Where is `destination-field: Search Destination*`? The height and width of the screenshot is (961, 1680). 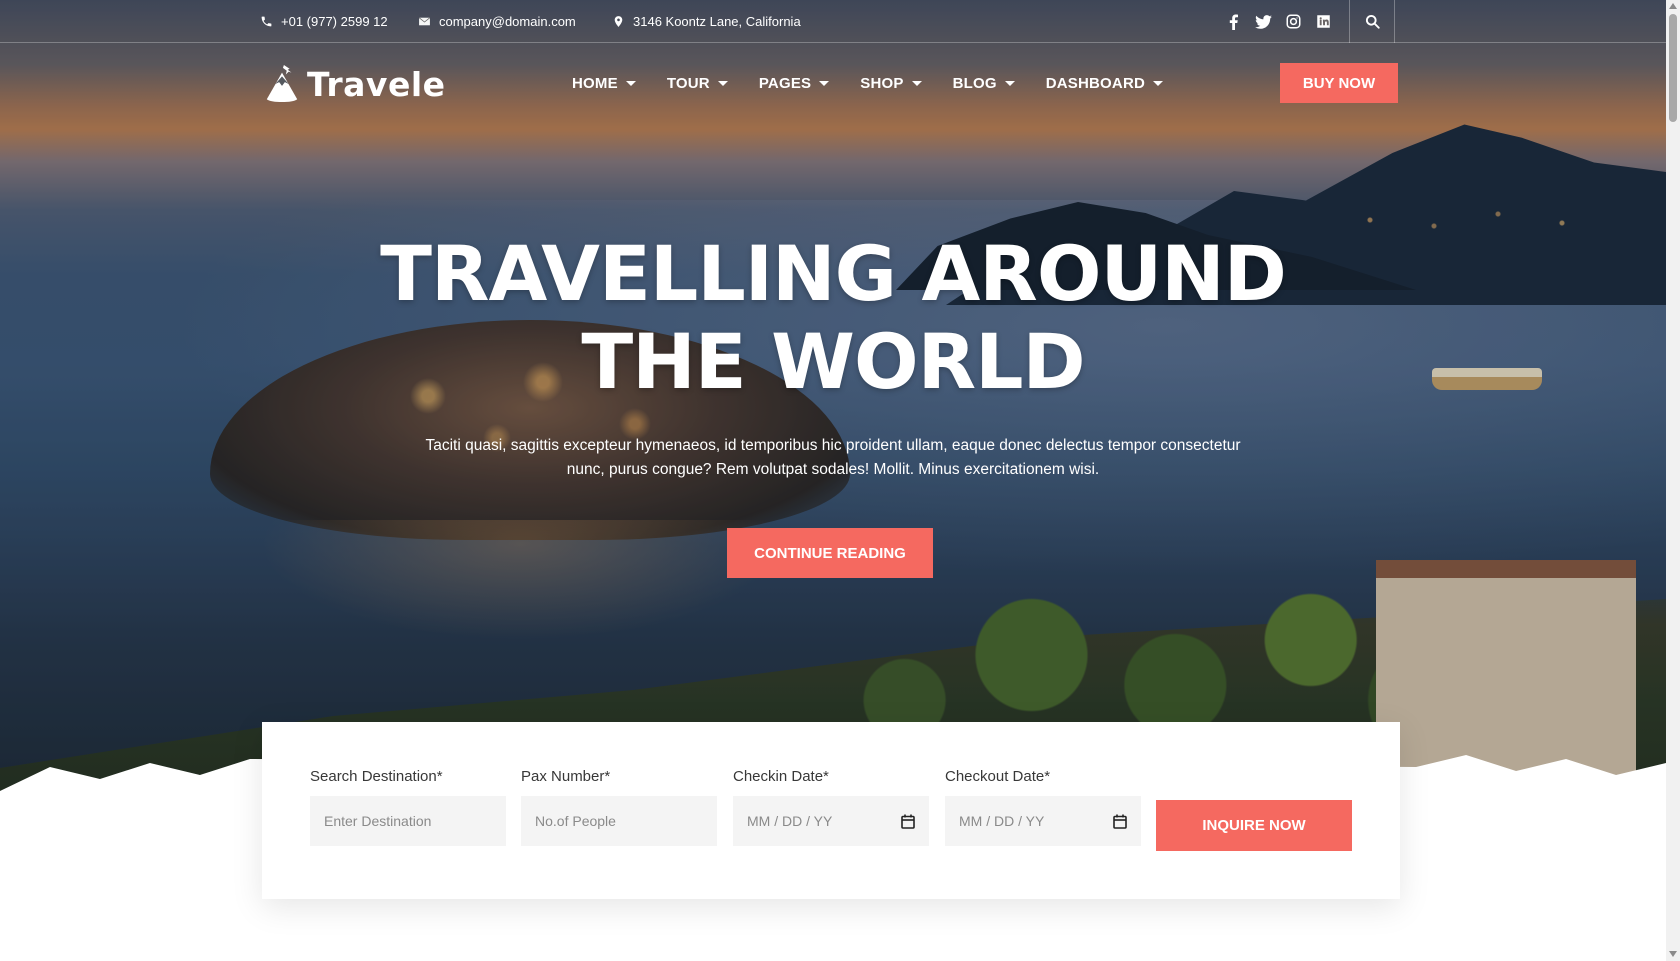
destination-field: Search Destination* is located at coordinates (408, 807).